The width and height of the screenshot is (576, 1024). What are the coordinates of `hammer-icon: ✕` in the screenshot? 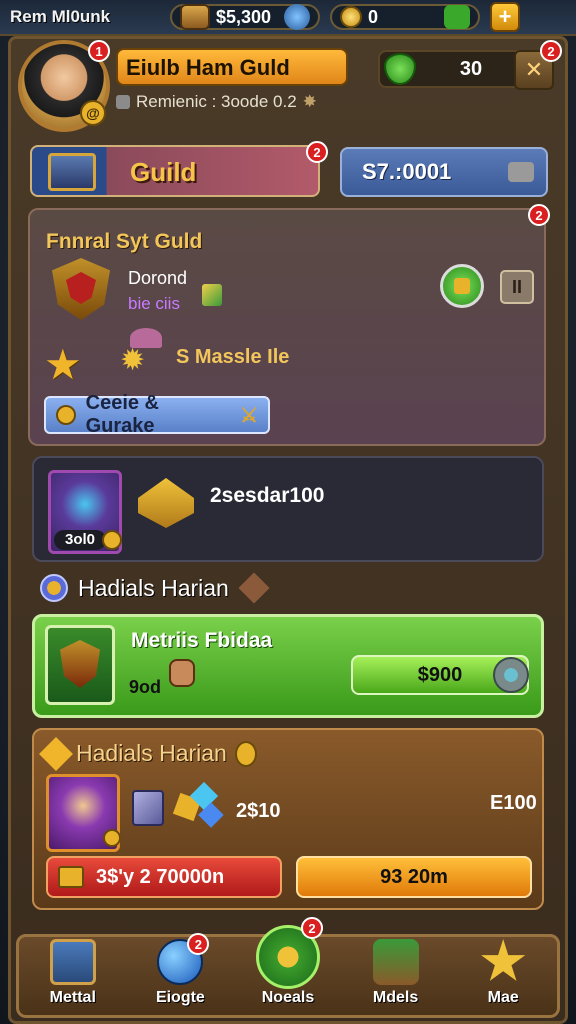 It's located at (534, 69).